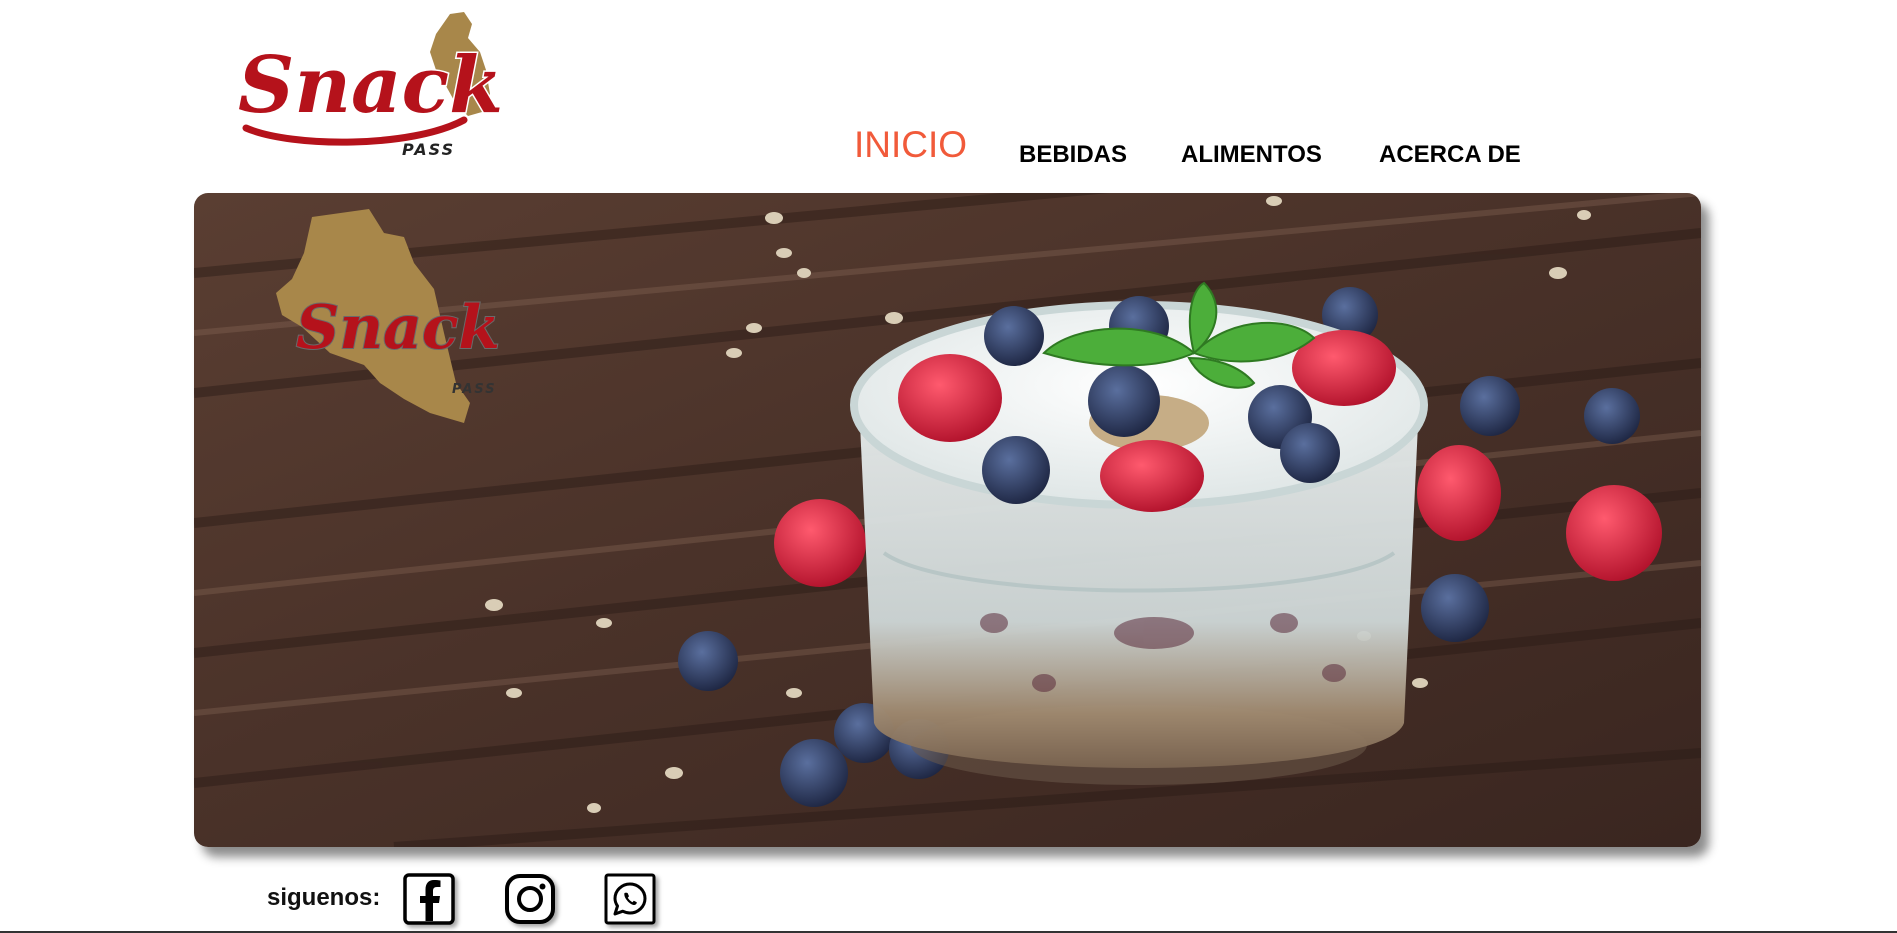 This screenshot has width=1897, height=933. I want to click on follow-label: siguenos:, so click(324, 897).